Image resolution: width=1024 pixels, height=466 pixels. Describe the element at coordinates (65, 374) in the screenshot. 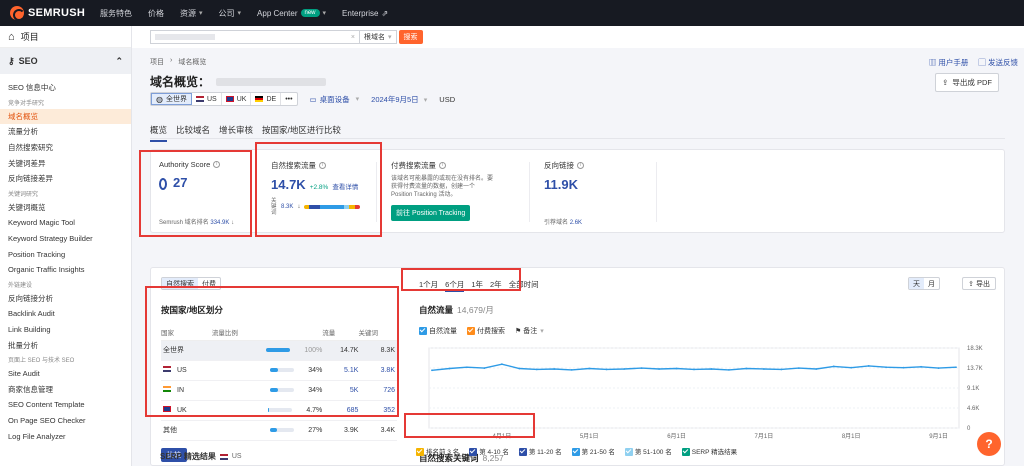

I see `sidebar-item: Site Audit` at that location.